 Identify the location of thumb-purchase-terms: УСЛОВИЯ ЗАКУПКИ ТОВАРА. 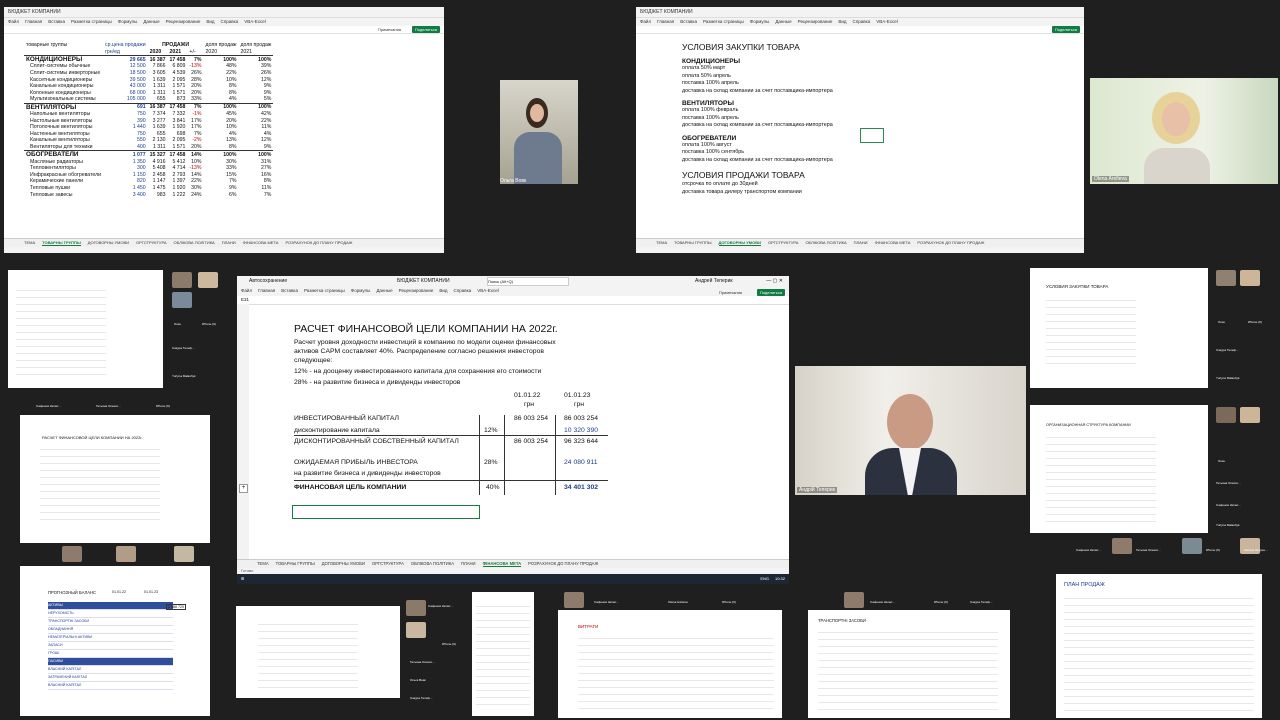
(1119, 328).